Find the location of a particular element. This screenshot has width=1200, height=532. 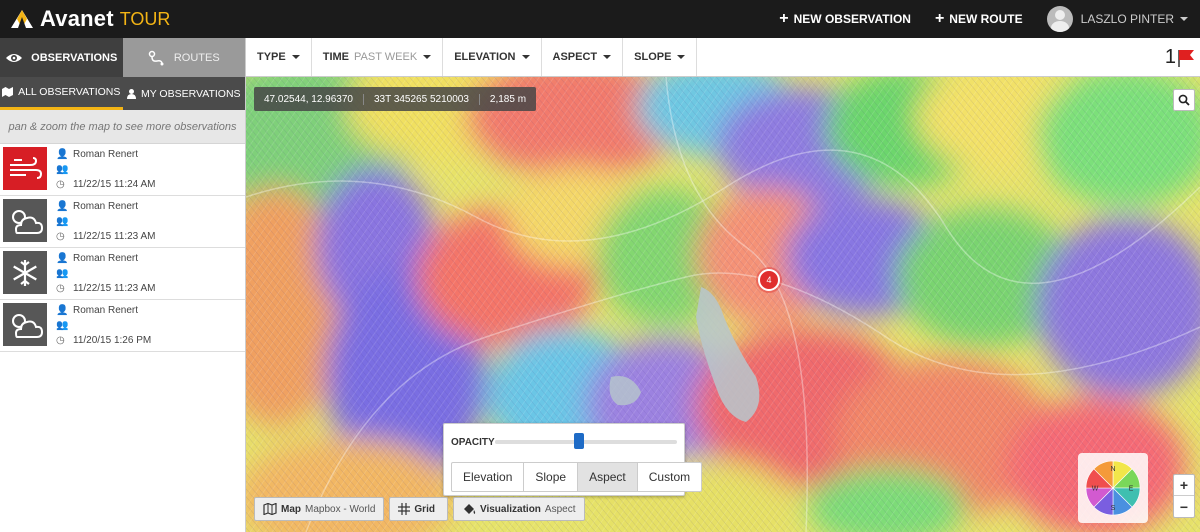

wind-icon is located at coordinates (26, 167).